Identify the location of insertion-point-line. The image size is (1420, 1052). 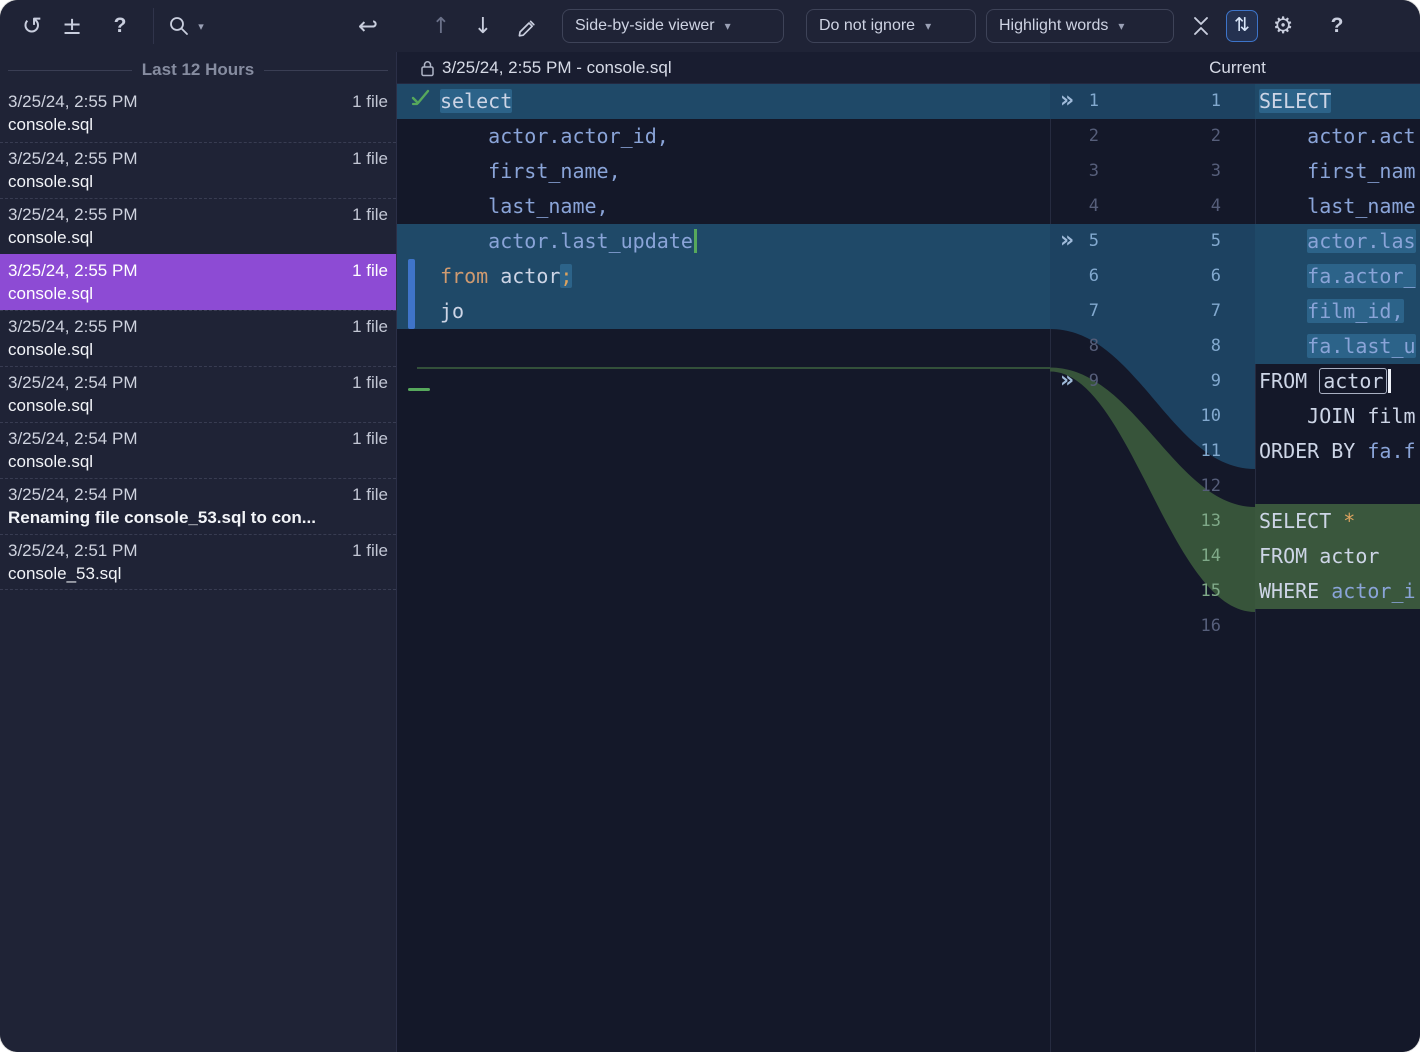
(733, 368).